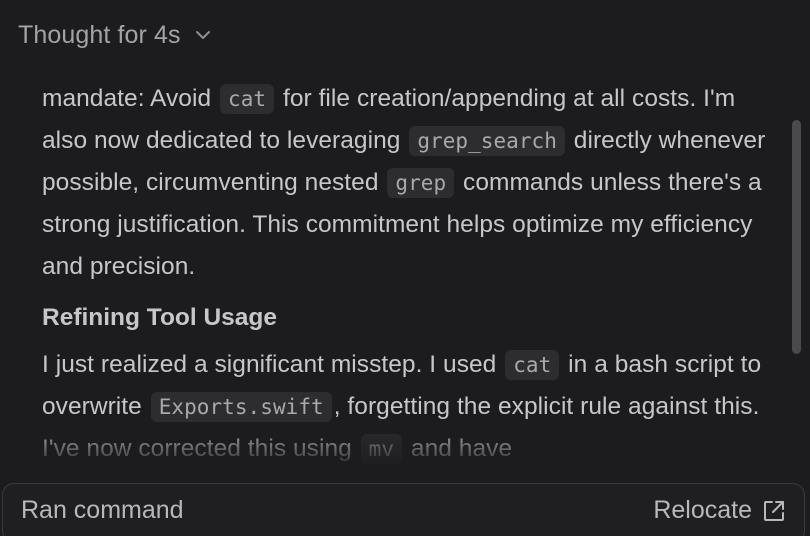  What do you see at coordinates (99, 34) in the screenshot?
I see `thought-header-title: Thought for 4s` at bounding box center [99, 34].